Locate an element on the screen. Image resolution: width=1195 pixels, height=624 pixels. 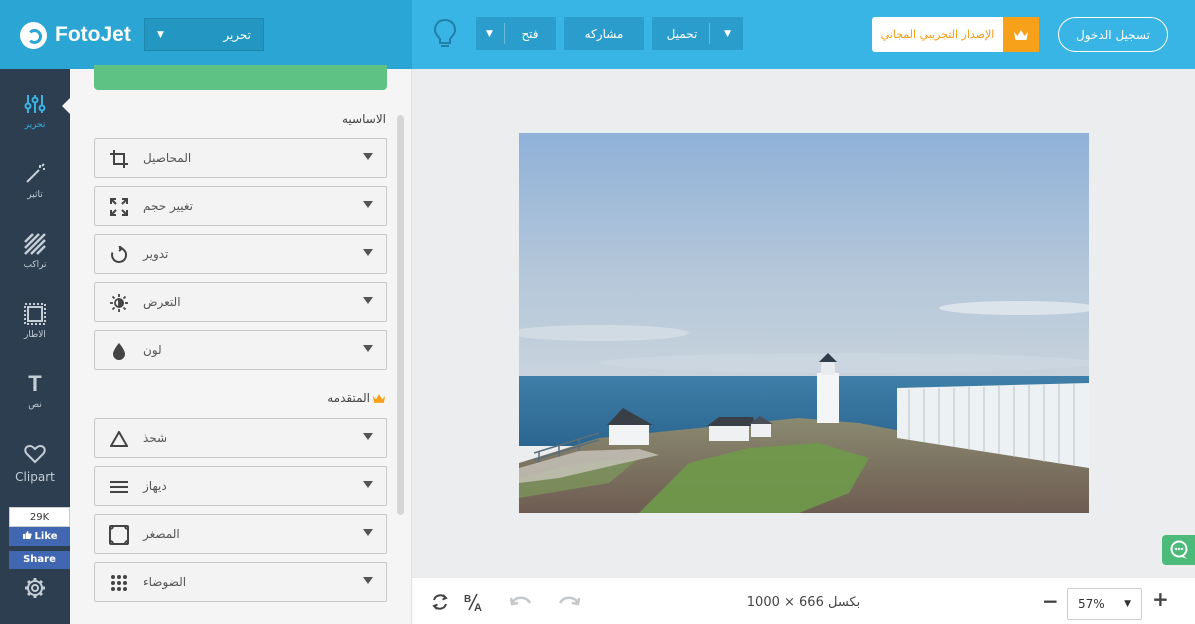
section-title-advanced: المتقدمه is located at coordinates (356, 398).